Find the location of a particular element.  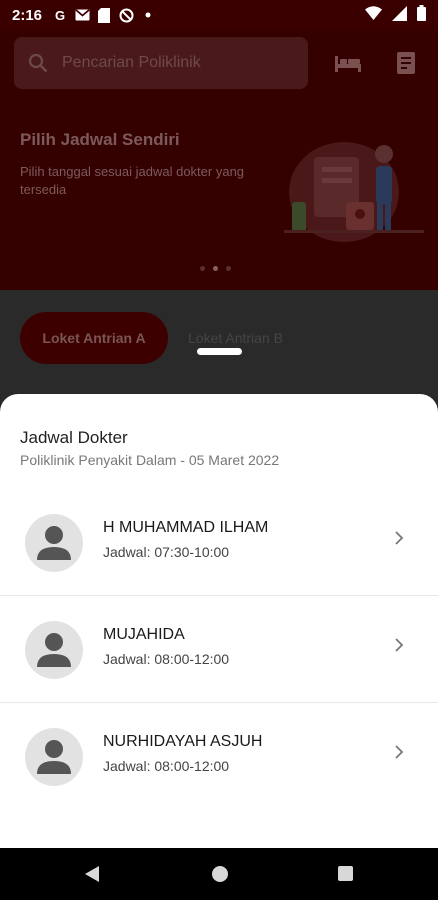

sheet-drag-handle is located at coordinates (219, 351).